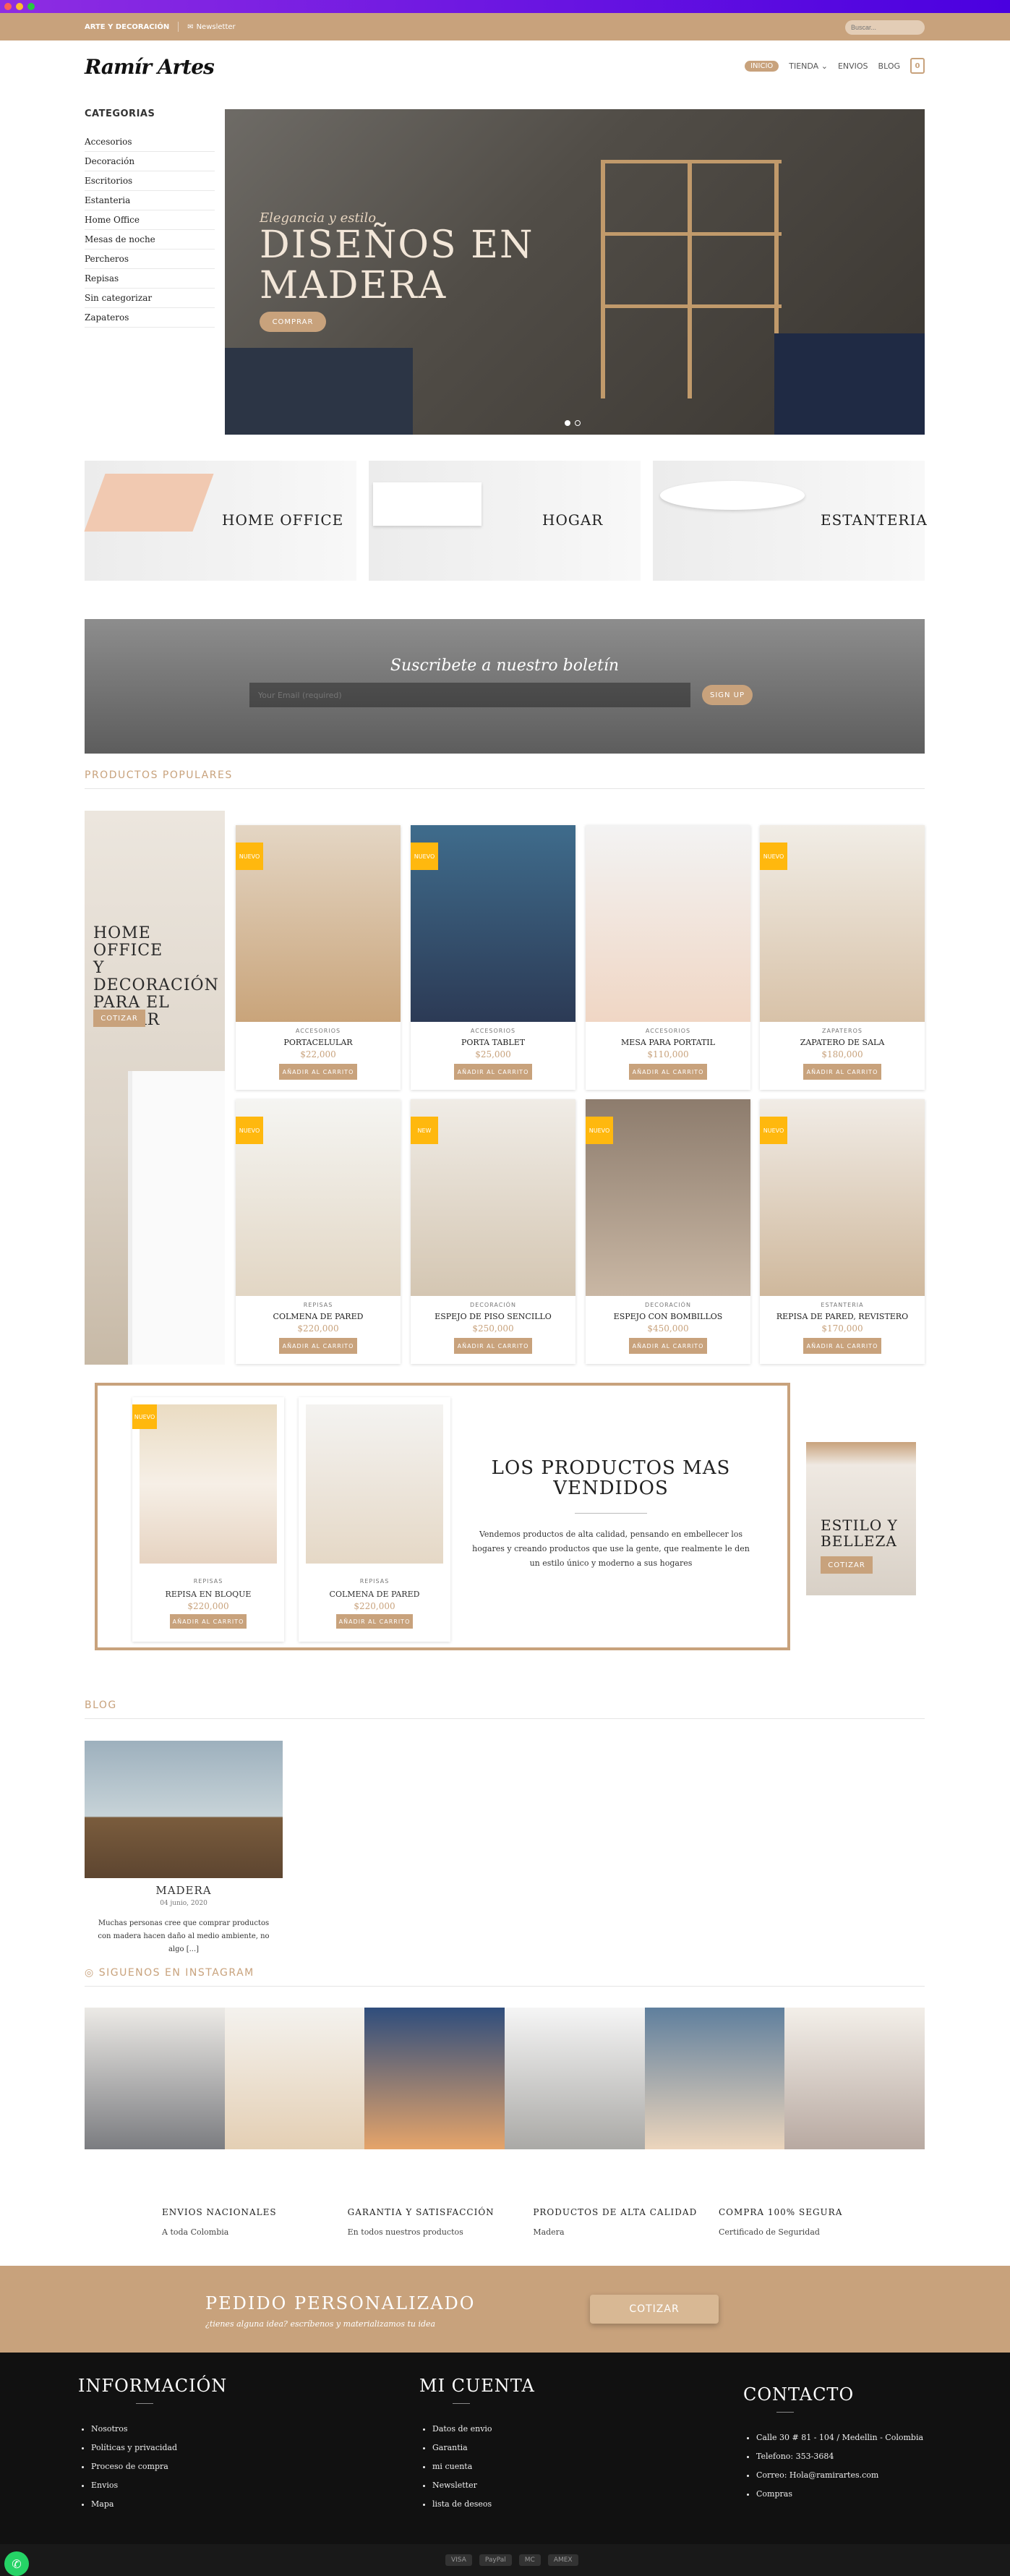 The height and width of the screenshot is (2576, 1010). I want to click on blog-post-image, so click(184, 1809).